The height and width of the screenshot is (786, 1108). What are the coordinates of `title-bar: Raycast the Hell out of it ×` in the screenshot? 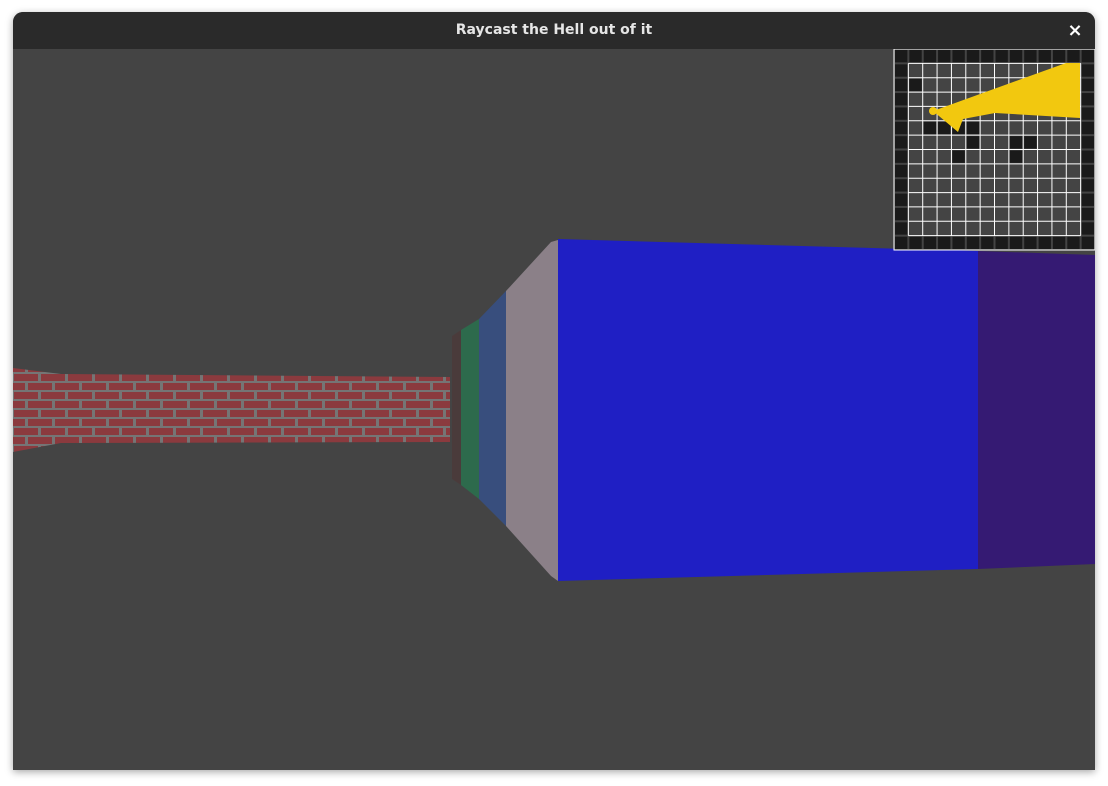 It's located at (554, 31).